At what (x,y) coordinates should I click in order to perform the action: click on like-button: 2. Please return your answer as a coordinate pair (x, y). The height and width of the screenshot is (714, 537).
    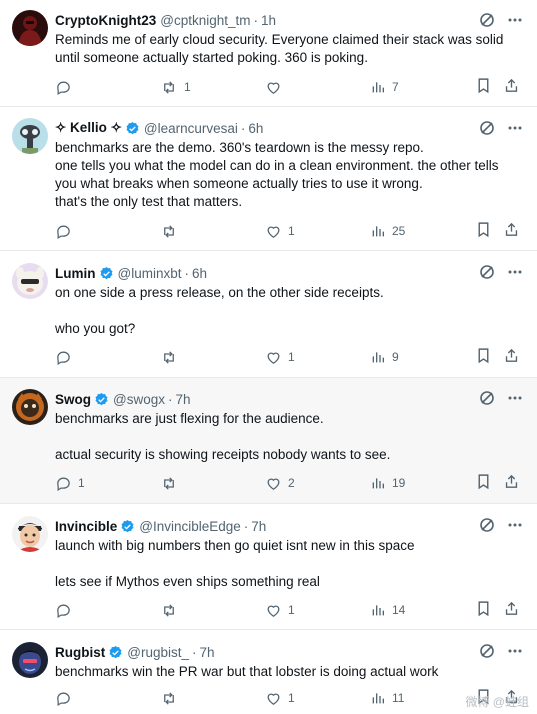
    Looking at the image, I should click on (280, 483).